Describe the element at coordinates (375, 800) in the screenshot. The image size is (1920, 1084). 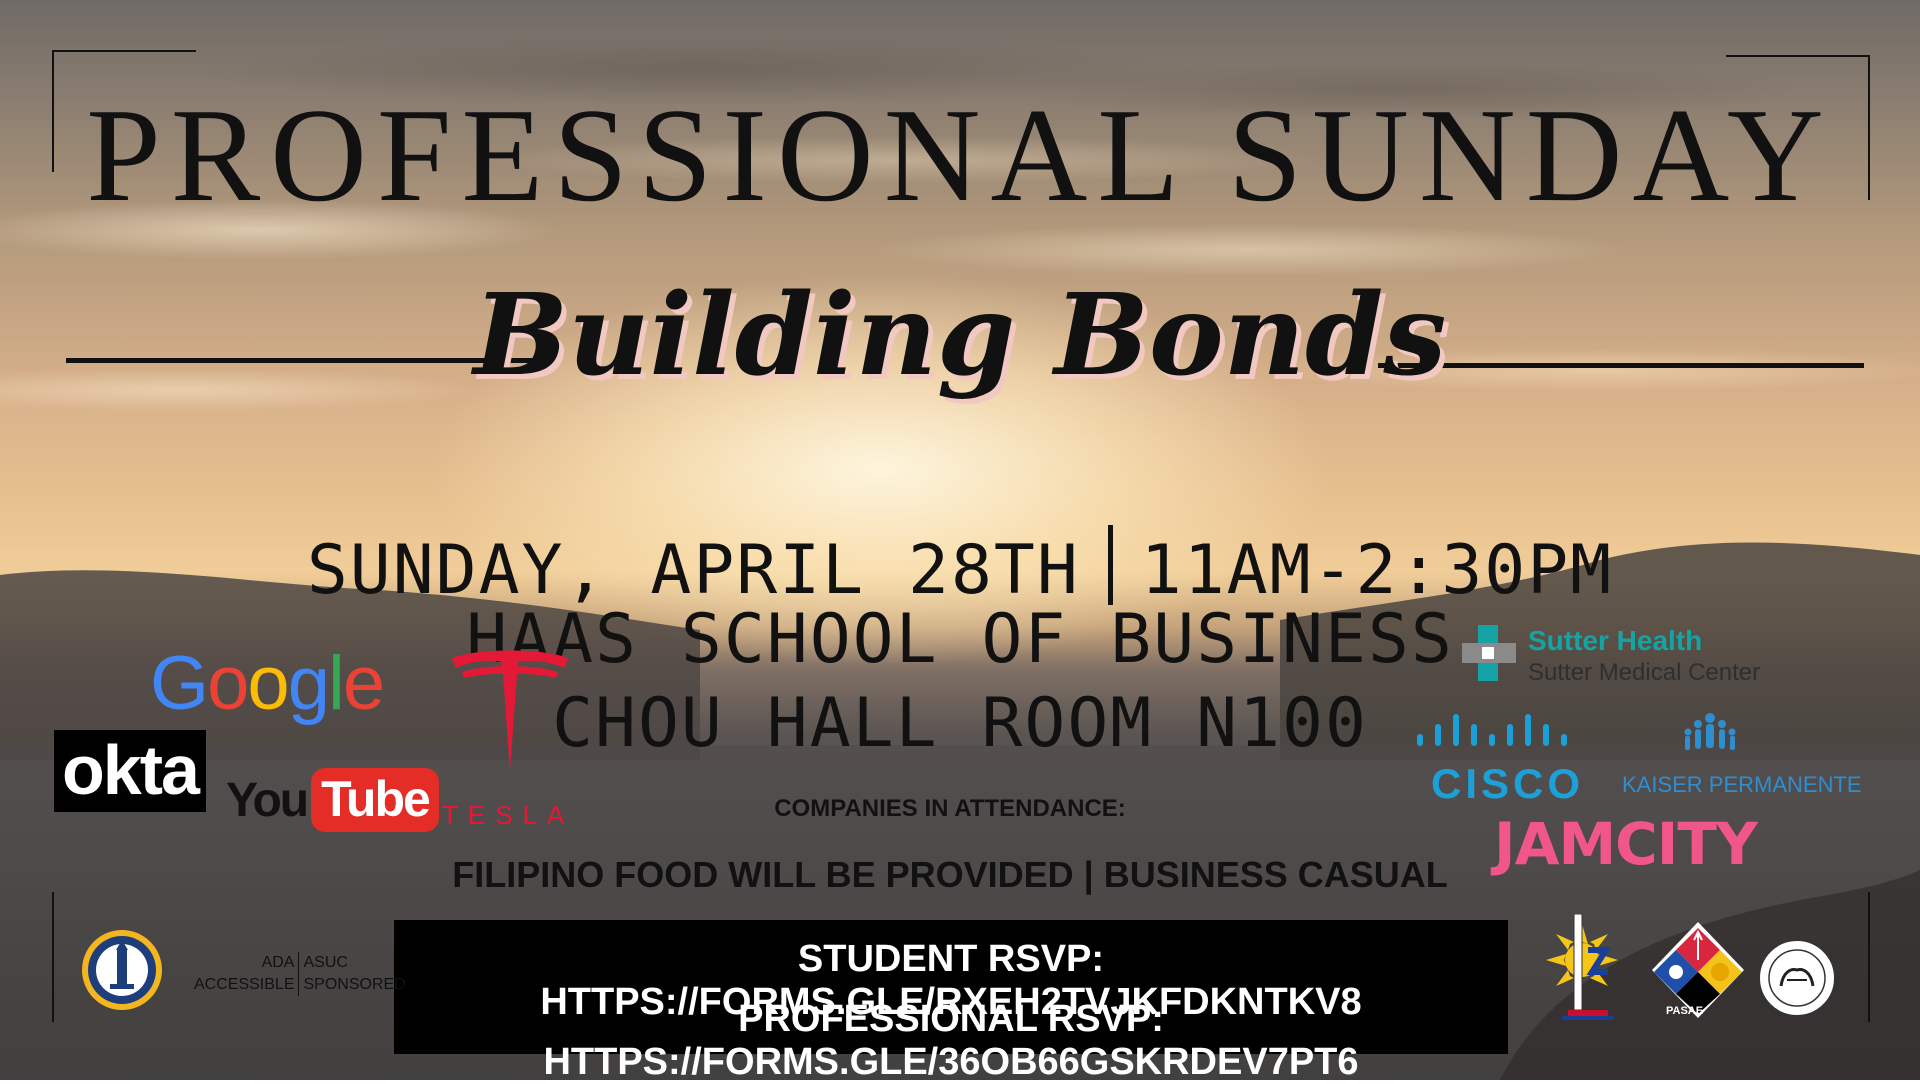
I see `youtube-tube: Tube` at that location.